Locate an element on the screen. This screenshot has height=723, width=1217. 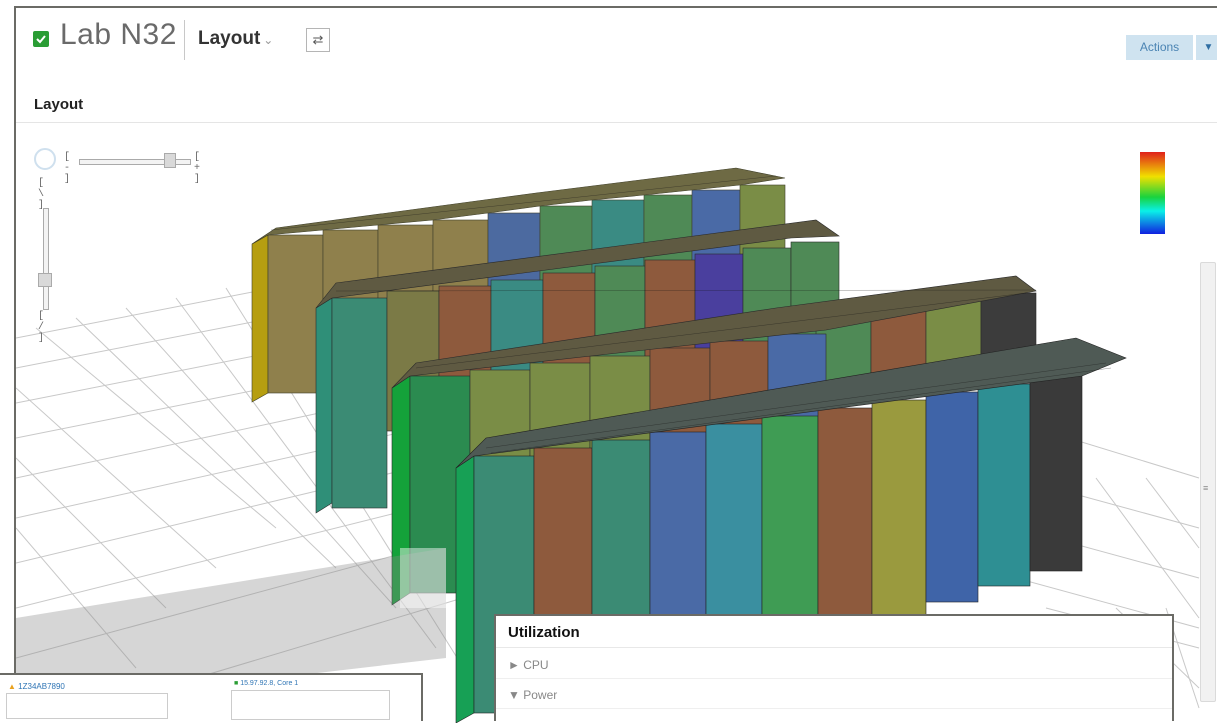
utilization-title: Utilization is located at coordinates (544, 632).